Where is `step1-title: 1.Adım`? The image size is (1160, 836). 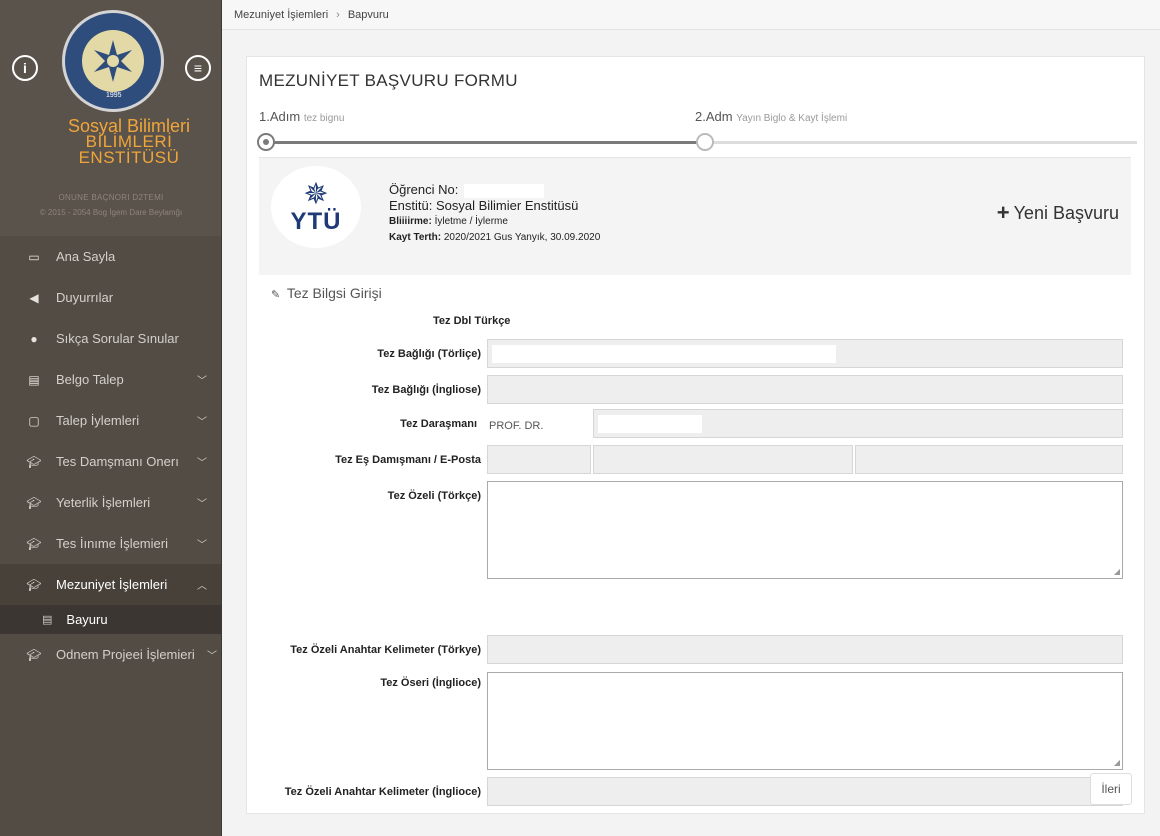
step1-title: 1.Adım is located at coordinates (280, 116).